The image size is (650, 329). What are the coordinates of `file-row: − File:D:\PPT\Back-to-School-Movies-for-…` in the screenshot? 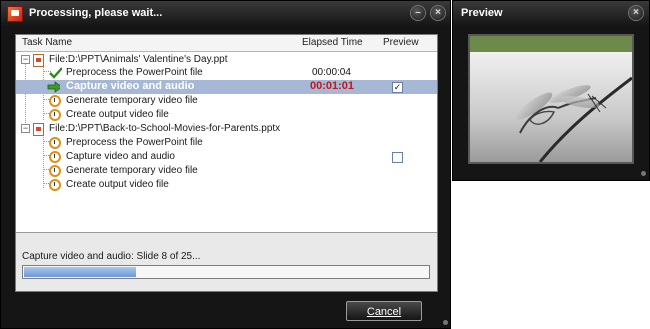 It's located at (226, 129).